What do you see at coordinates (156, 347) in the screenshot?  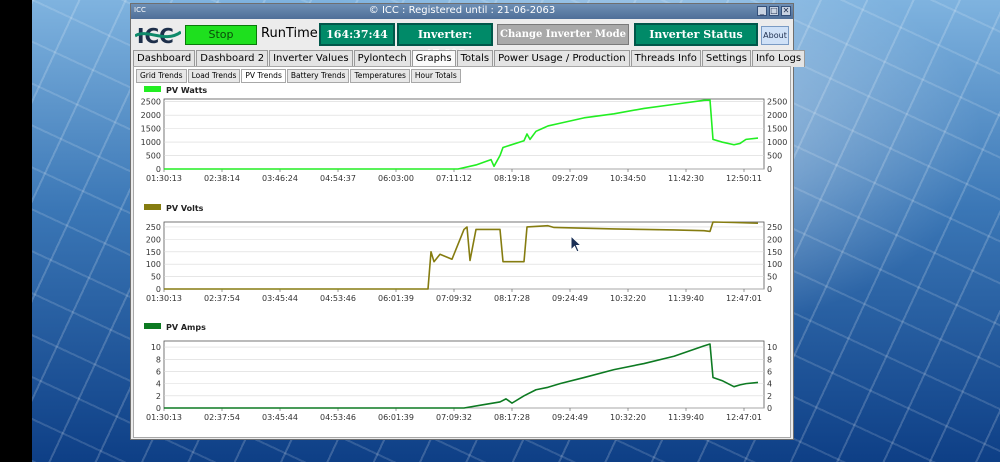 I see `y-tick-label: 10` at bounding box center [156, 347].